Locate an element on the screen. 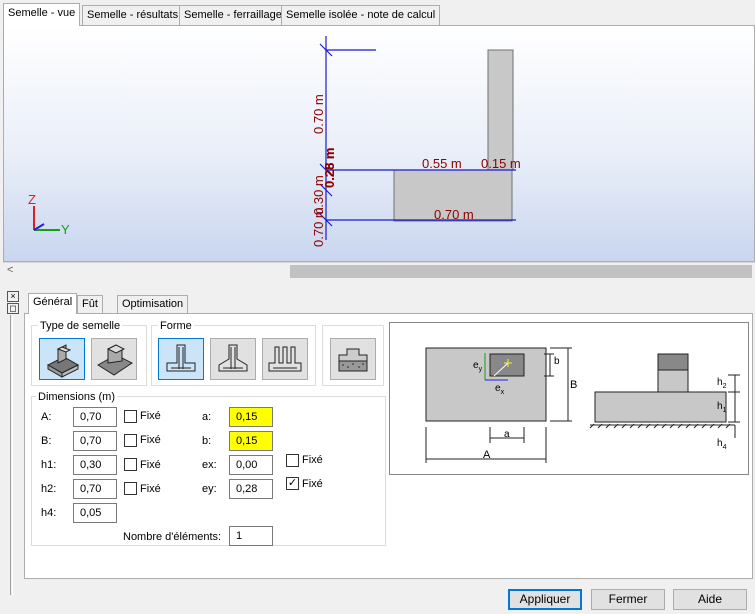  panel-splitter is located at coordinates (11, 455).